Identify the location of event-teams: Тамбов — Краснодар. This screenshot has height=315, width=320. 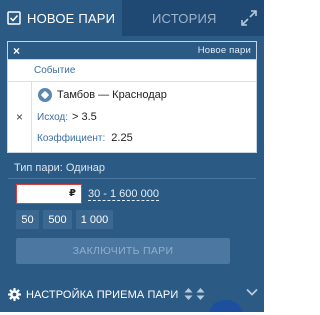
(112, 95).